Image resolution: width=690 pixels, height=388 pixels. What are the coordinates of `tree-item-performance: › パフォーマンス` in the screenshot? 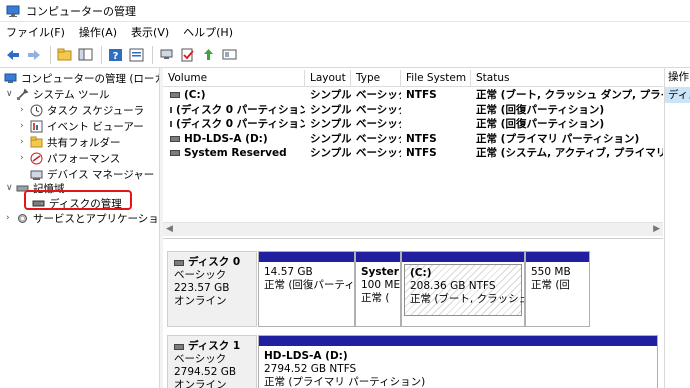 It's located at (70, 158).